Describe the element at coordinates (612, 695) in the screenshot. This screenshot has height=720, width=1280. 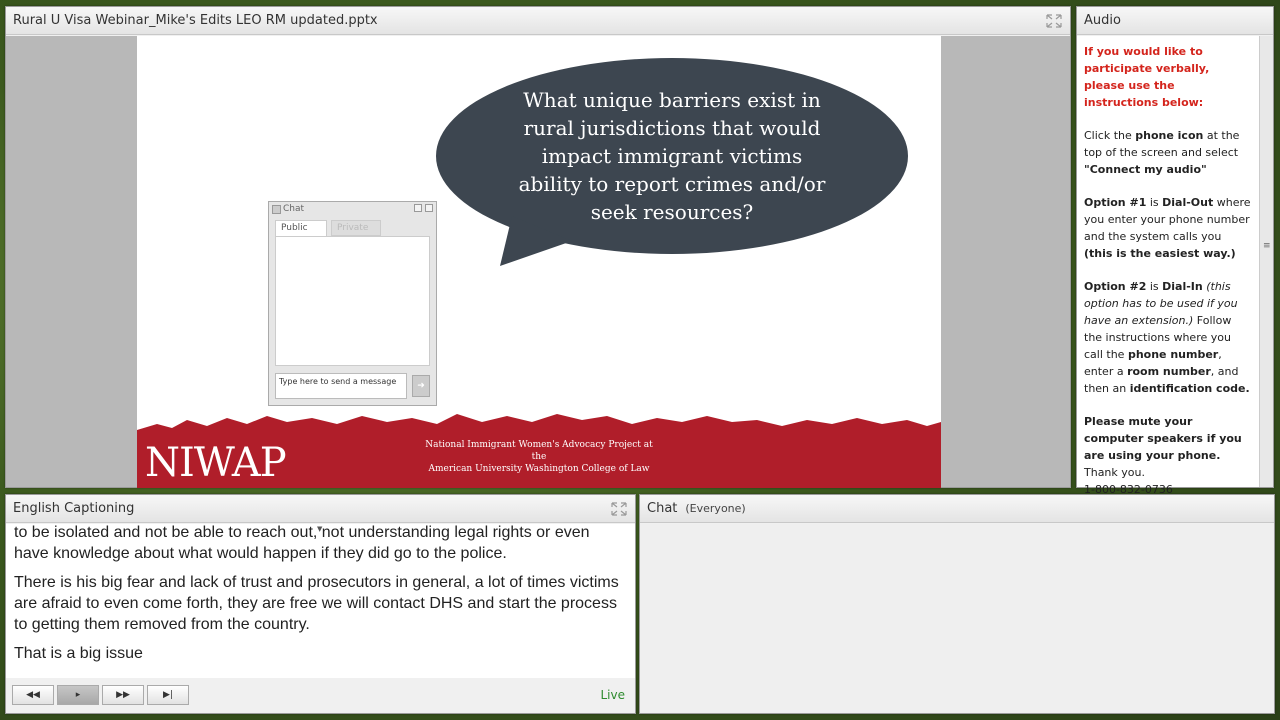
I see `live-indicator: Live` at that location.